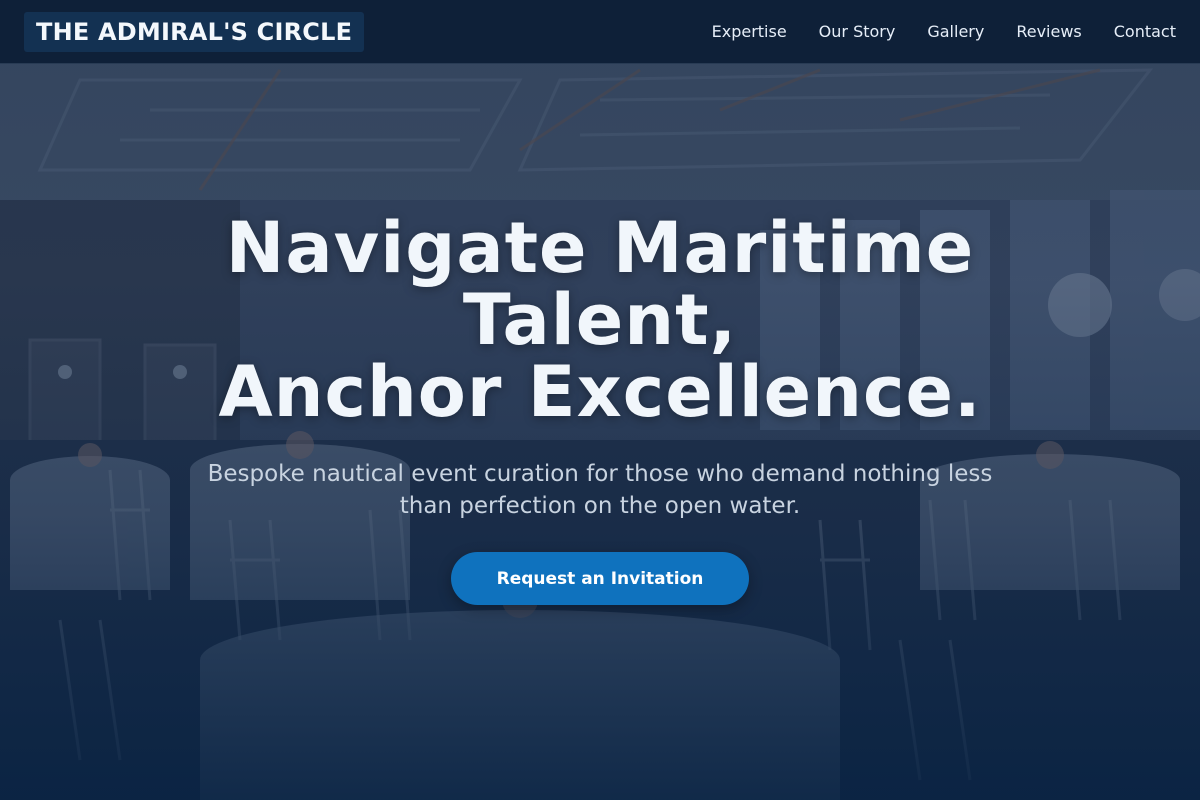  Describe the element at coordinates (955, 31) in the screenshot. I see `nav-link-gallery: Gallery` at that location.